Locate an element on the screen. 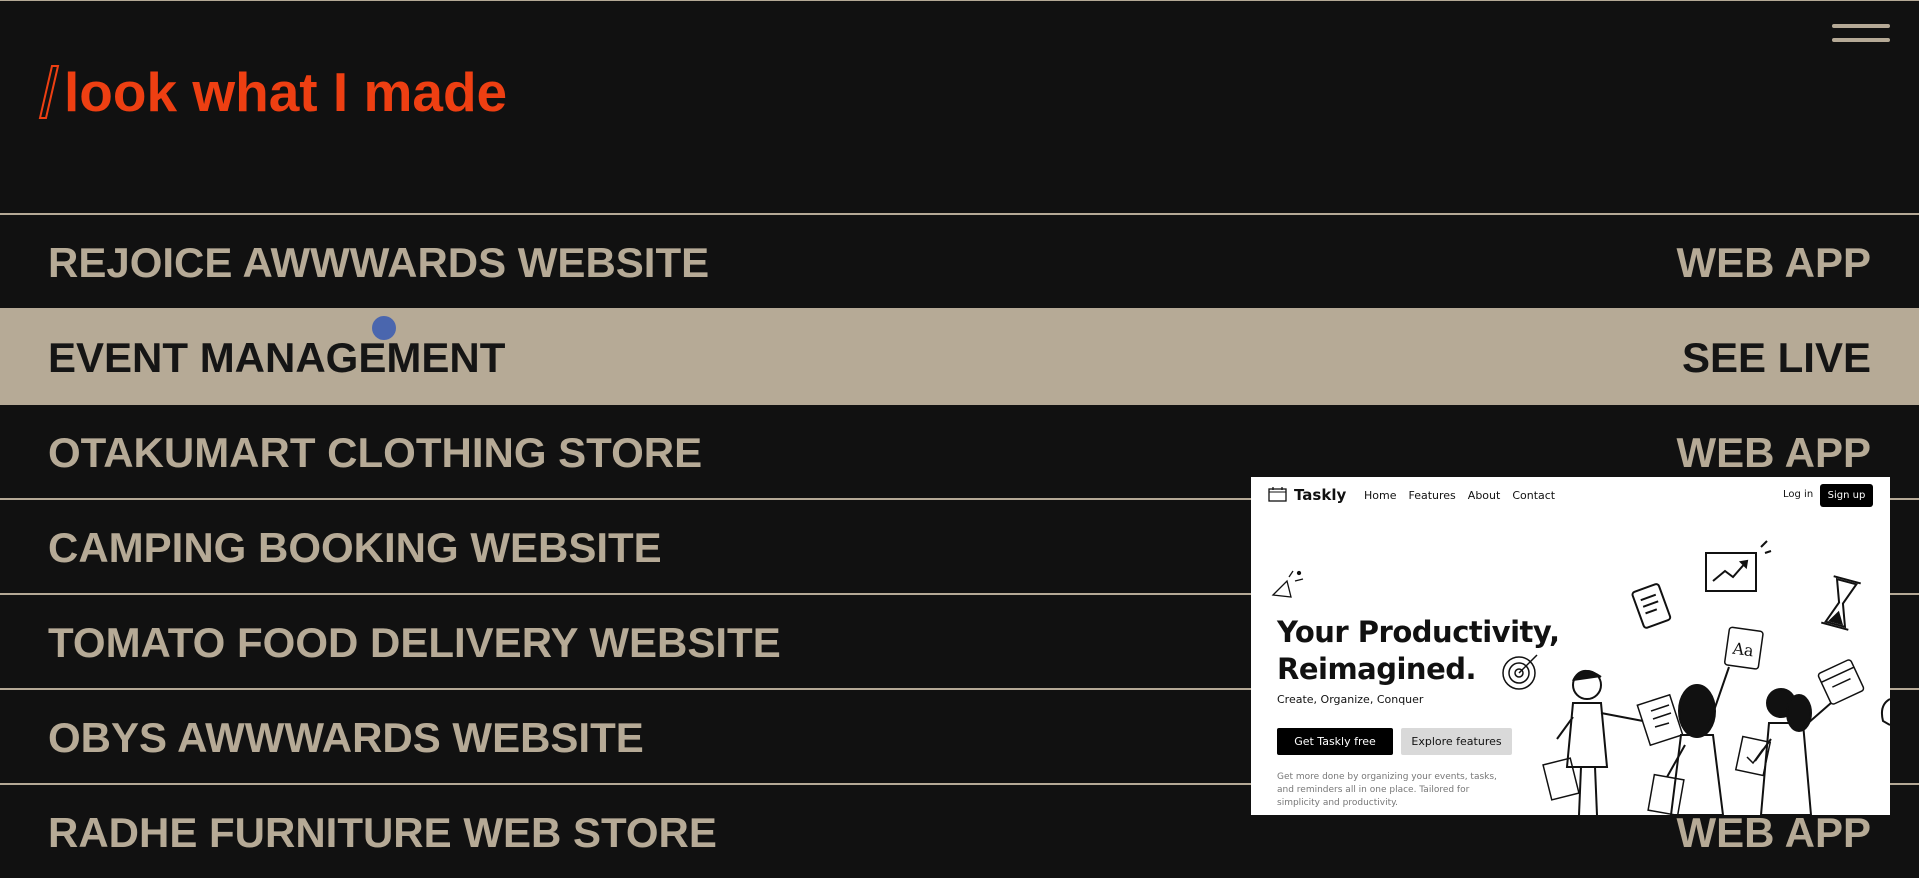 The width and height of the screenshot is (1919, 878). project-name: EVENT MANAGEMENT is located at coordinates (277, 357).